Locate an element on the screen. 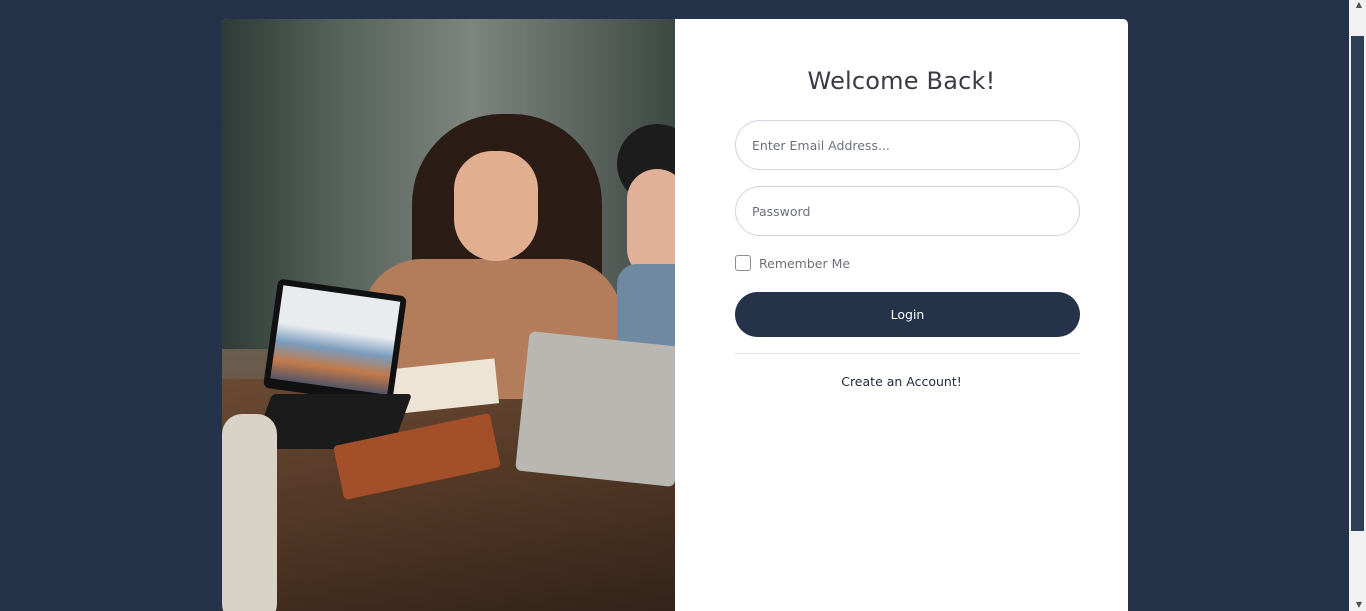  scroll-thumb is located at coordinates (1357, 283).